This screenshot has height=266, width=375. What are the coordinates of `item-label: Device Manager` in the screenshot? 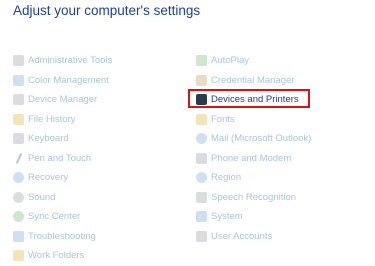 It's located at (63, 100).